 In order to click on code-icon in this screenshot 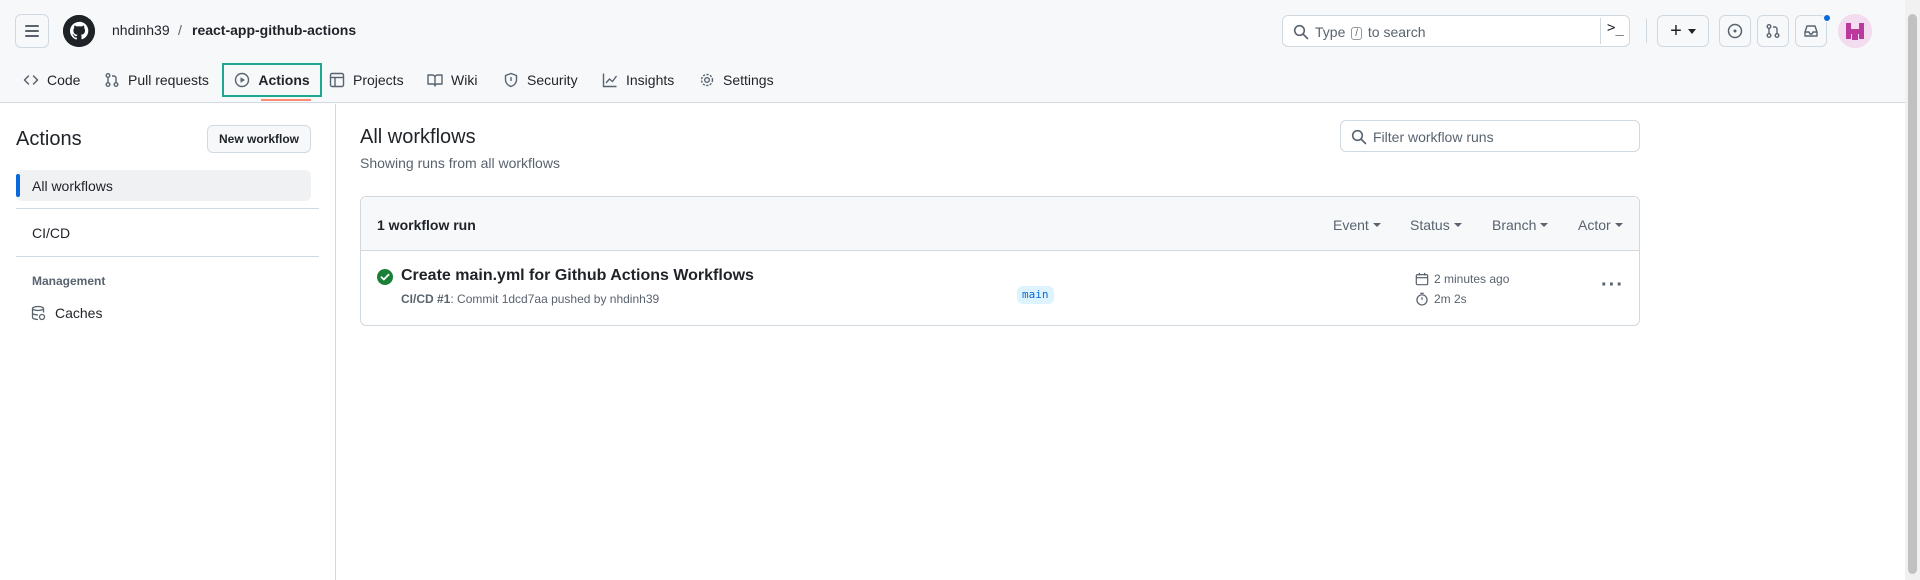, I will do `click(31, 80)`.